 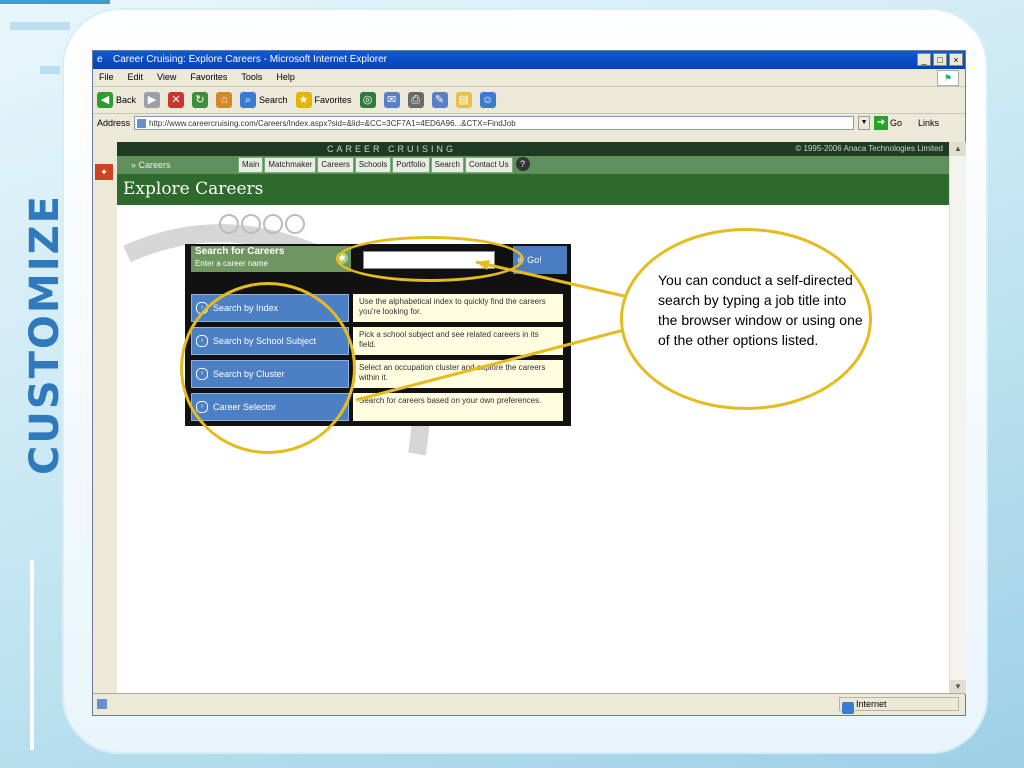 What do you see at coordinates (529, 704) in the screenshot?
I see `status-bar: Internet` at bounding box center [529, 704].